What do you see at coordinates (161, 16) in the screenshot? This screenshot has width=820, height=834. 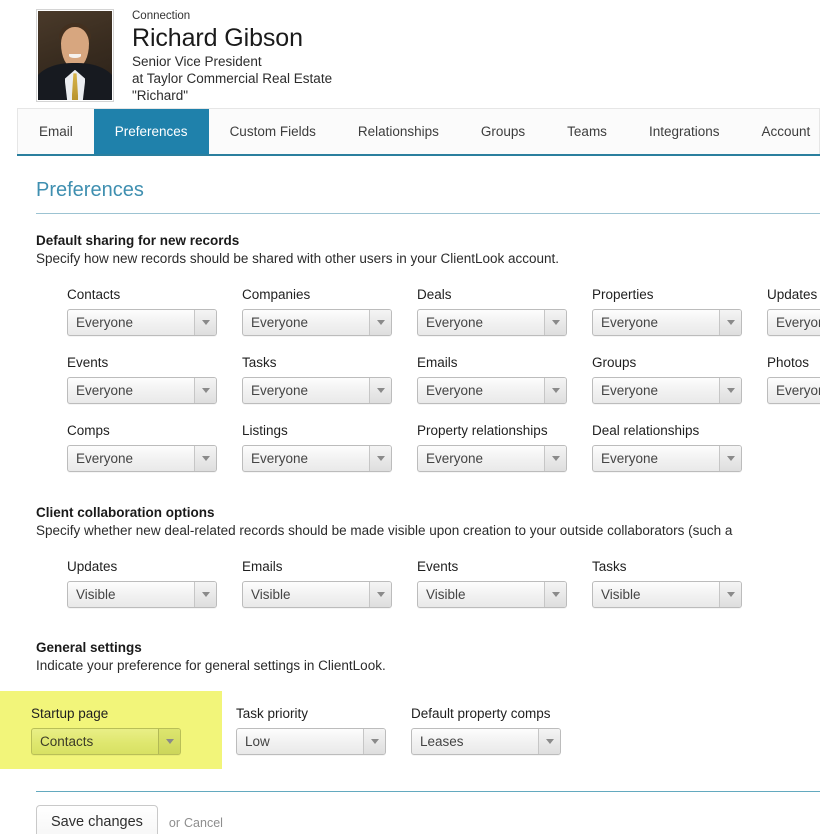 I see `record-type-label: Connection` at bounding box center [161, 16].